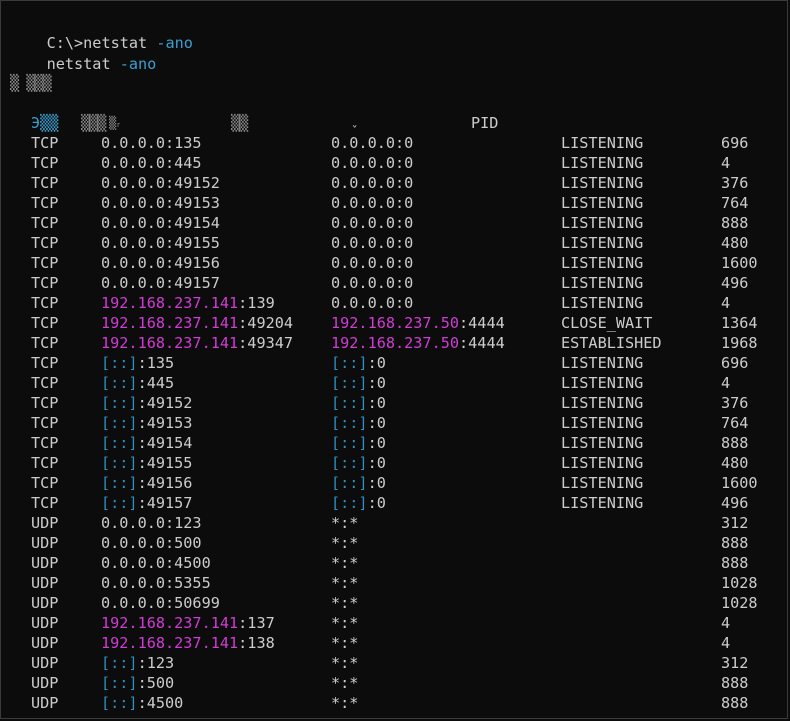  I want to click on local-port: 0.0.0.0:123, so click(151, 523).